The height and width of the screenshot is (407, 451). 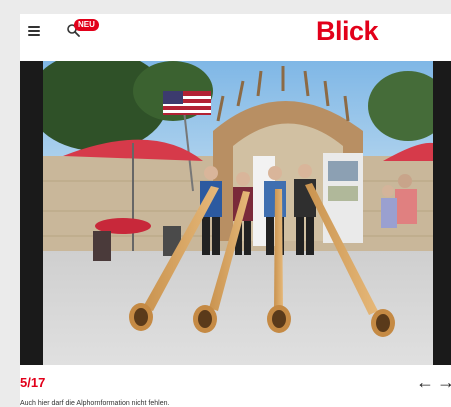 What do you see at coordinates (86, 25) in the screenshot?
I see `new-badge: NEU` at bounding box center [86, 25].